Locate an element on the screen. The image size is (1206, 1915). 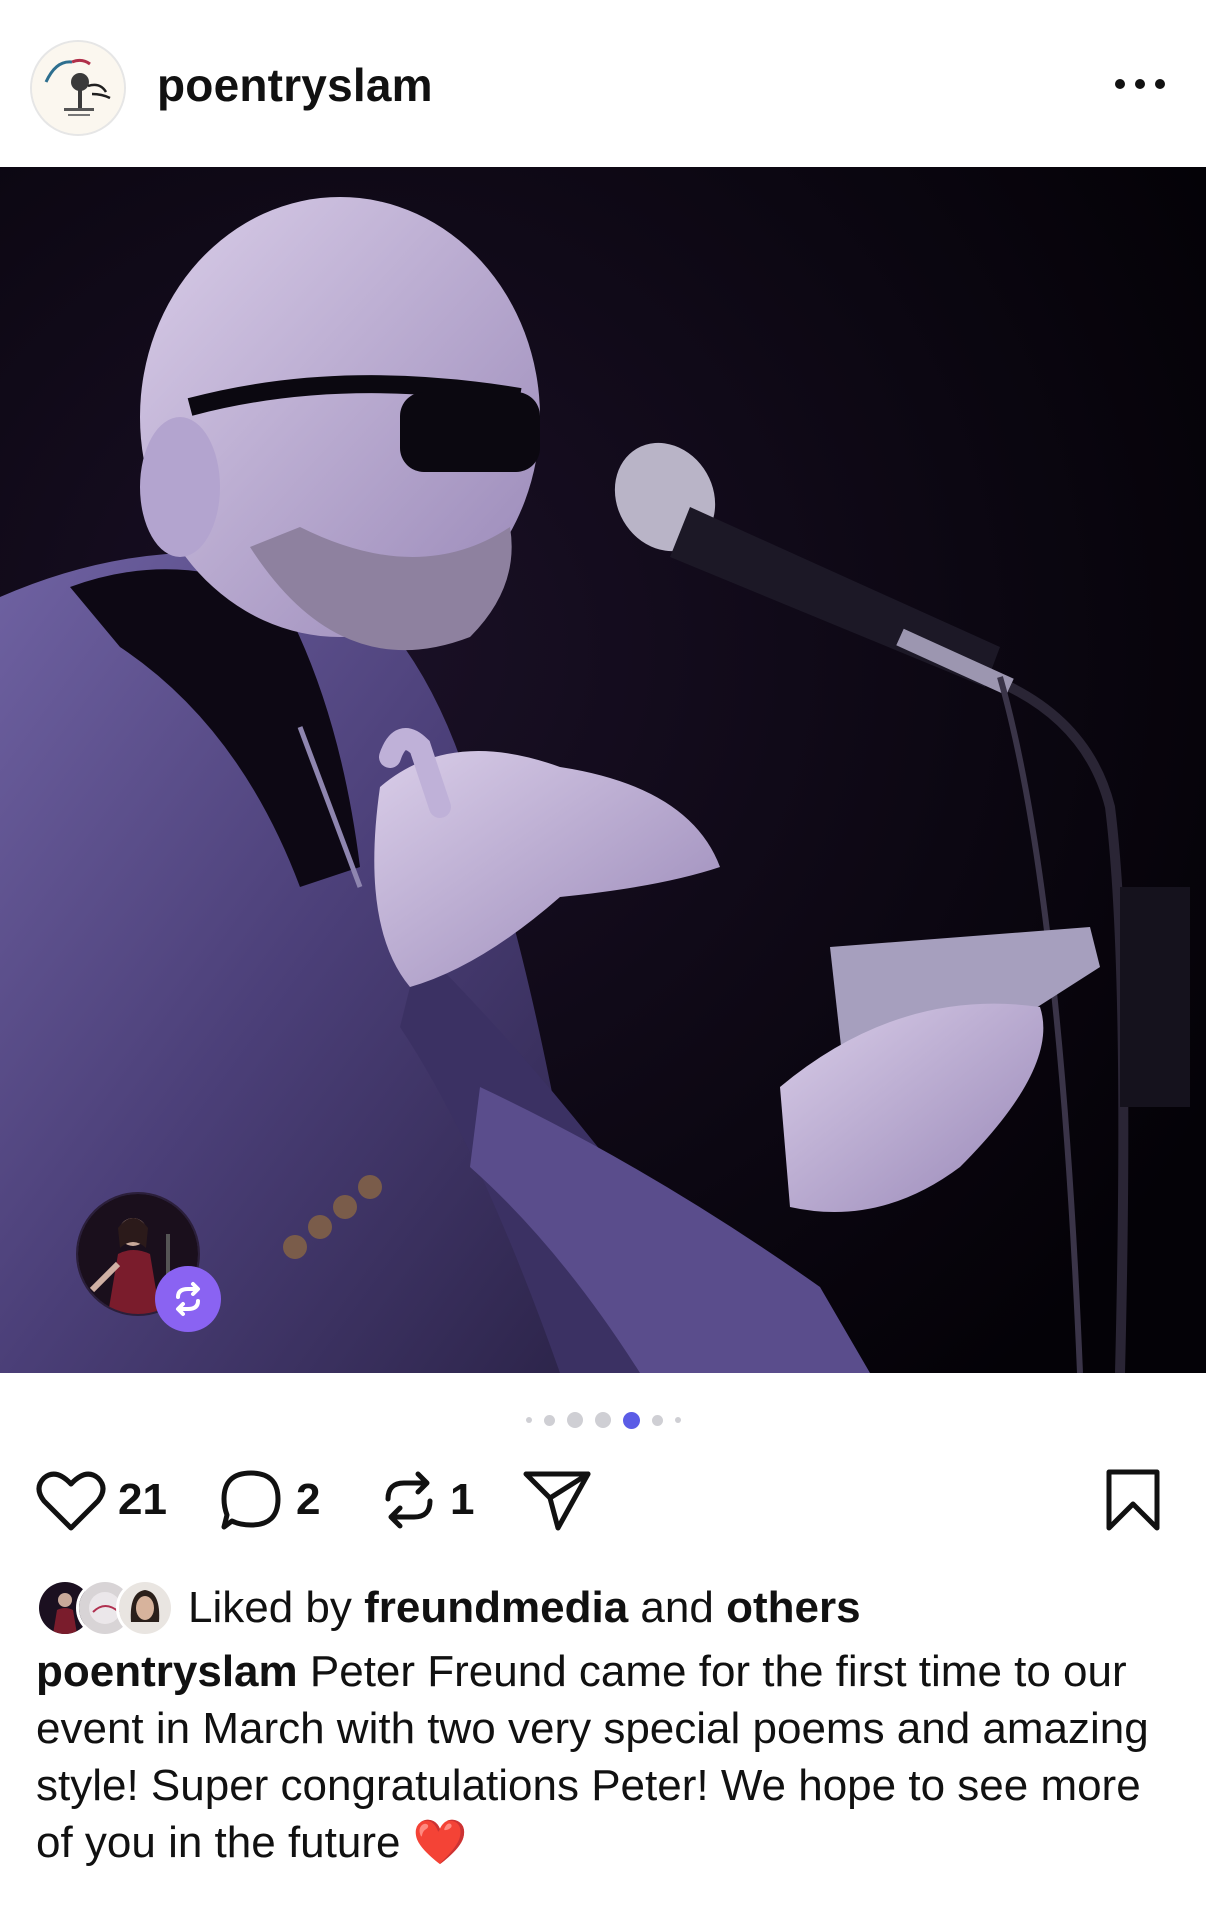
liked-by-row: Liked by freundmedia and others is located at coordinates (448, 1608).